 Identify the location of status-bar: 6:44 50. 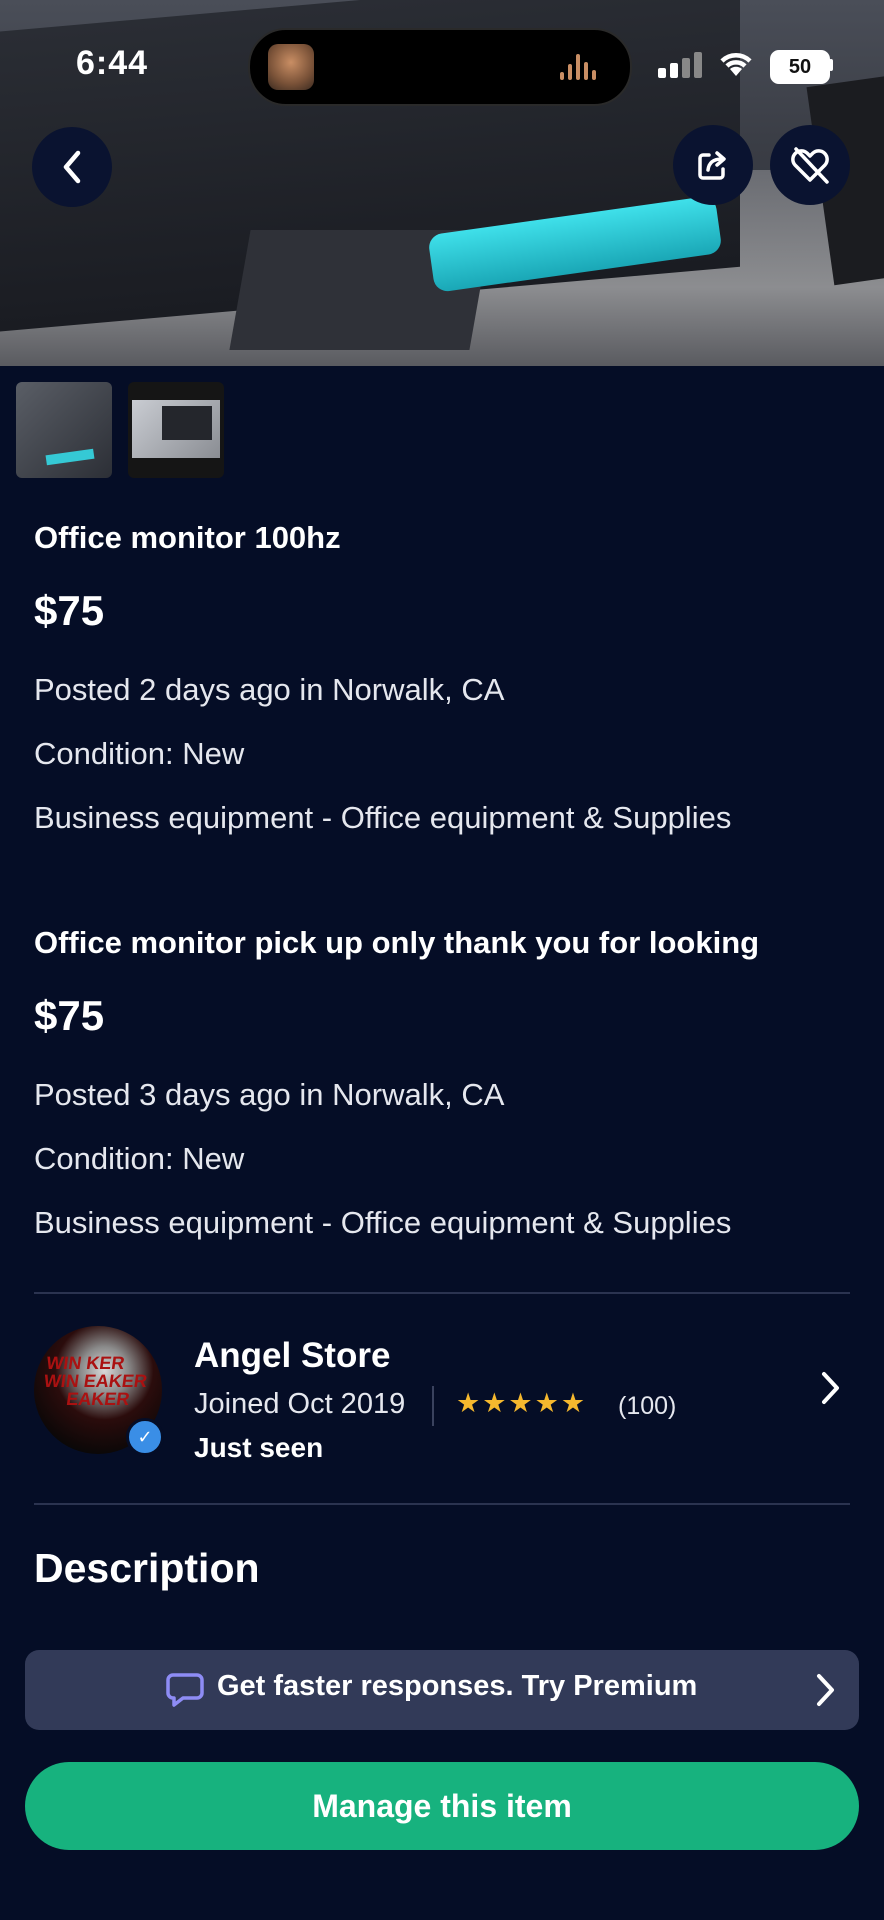
(442, 53).